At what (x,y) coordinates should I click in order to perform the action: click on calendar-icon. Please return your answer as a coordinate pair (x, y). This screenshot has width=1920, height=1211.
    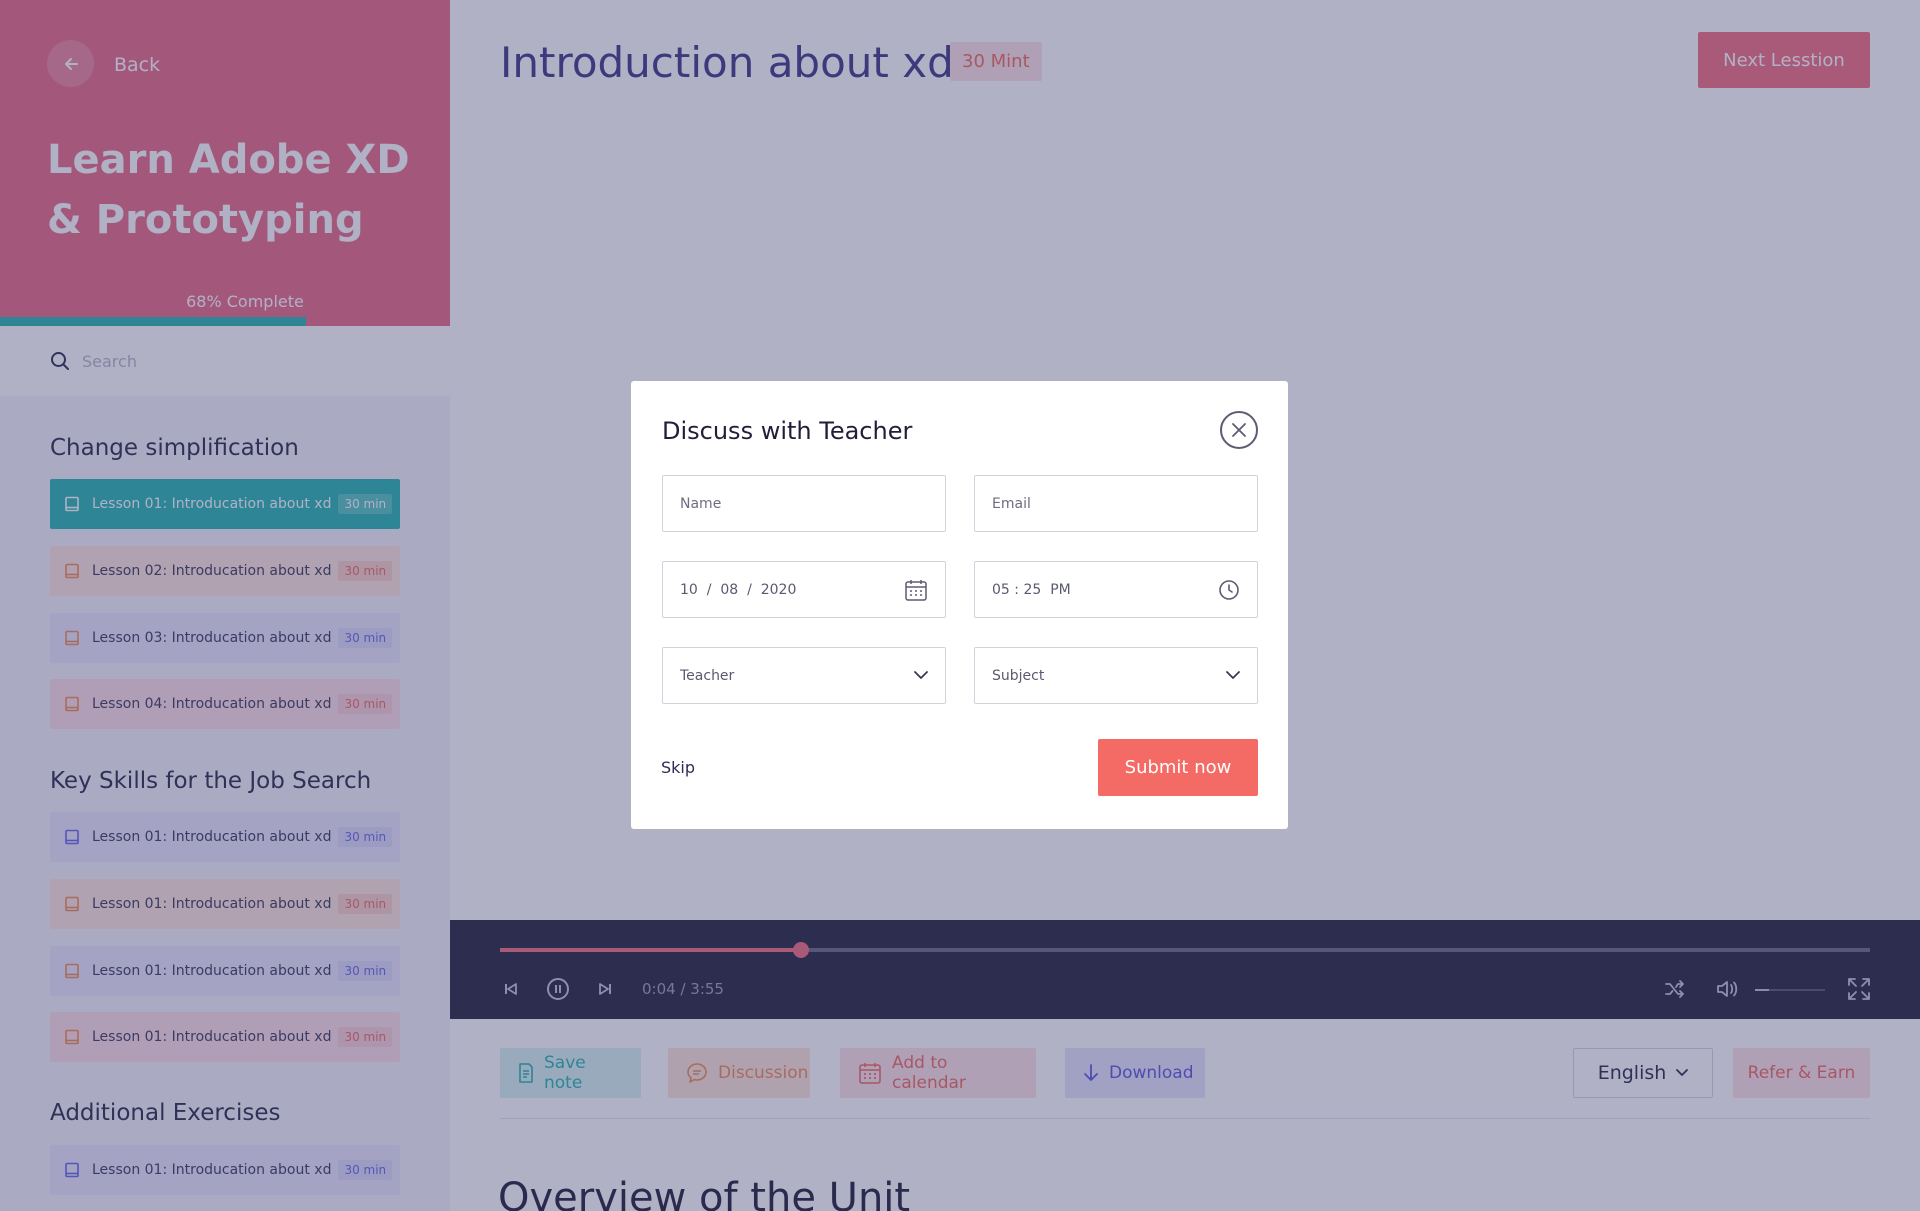
    Looking at the image, I should click on (916, 590).